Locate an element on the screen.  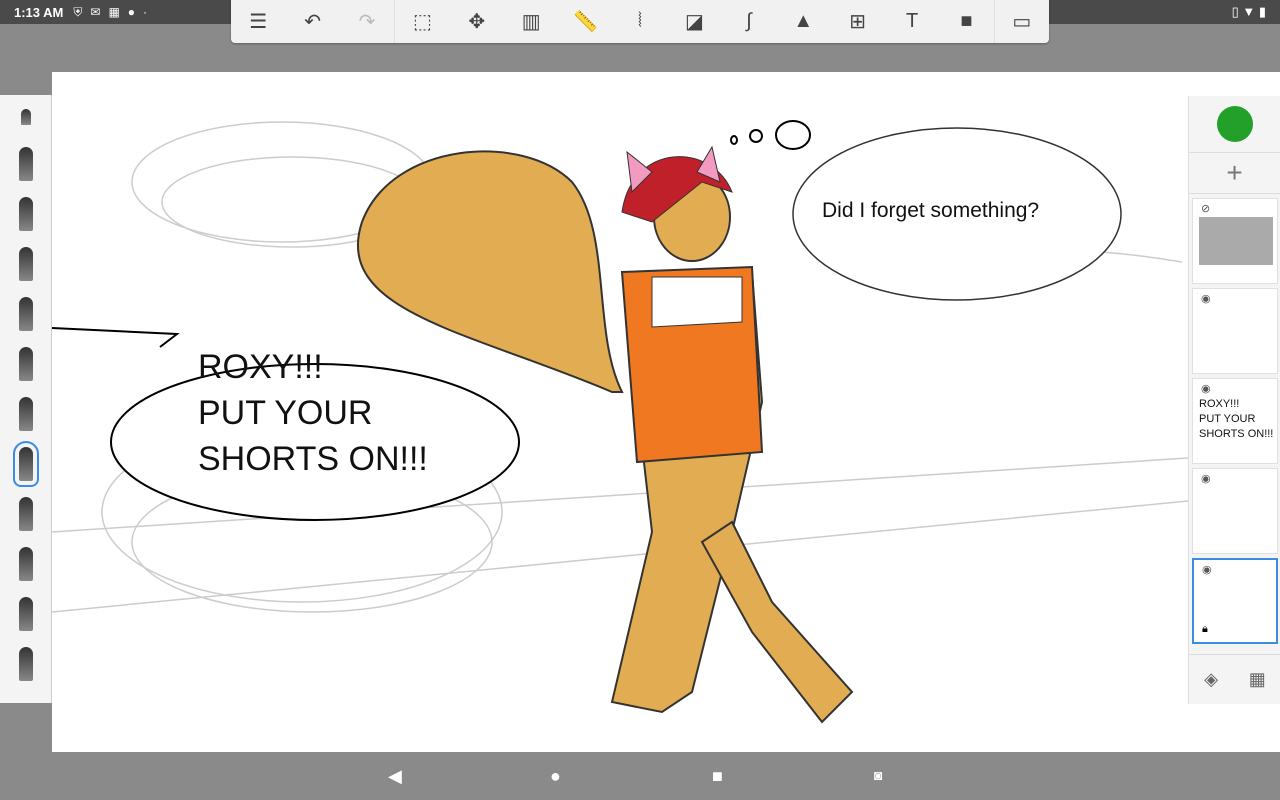
layer-thumbnail: ◉ ROXY!!! PUT YOUR SHORTS ON!!! is located at coordinates (1235, 421).